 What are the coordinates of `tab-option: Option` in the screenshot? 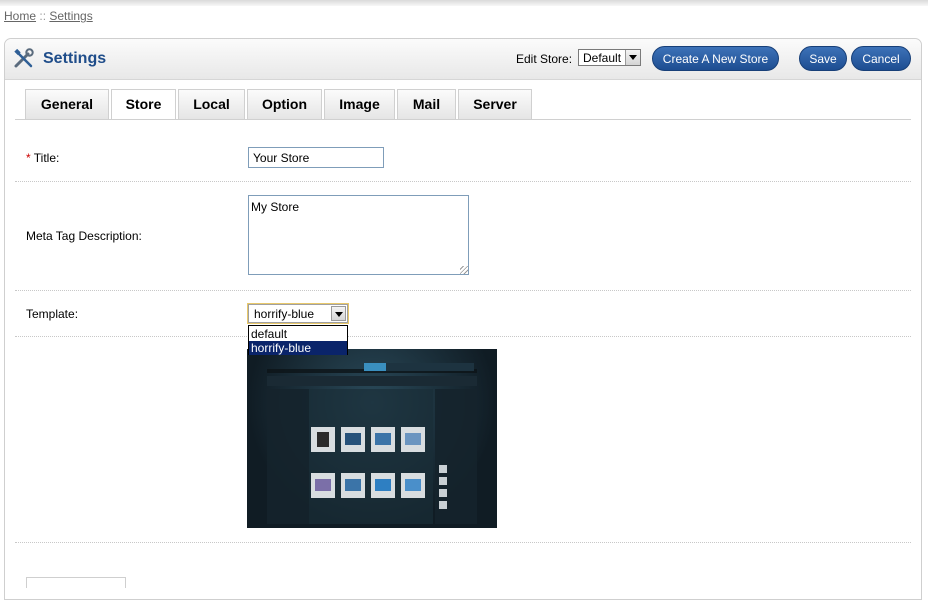 It's located at (284, 104).